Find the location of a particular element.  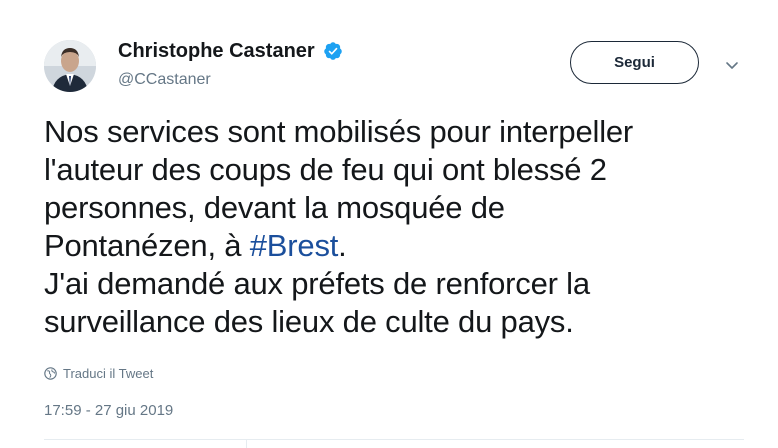

hashtag-link: #Brest is located at coordinates (294, 245).